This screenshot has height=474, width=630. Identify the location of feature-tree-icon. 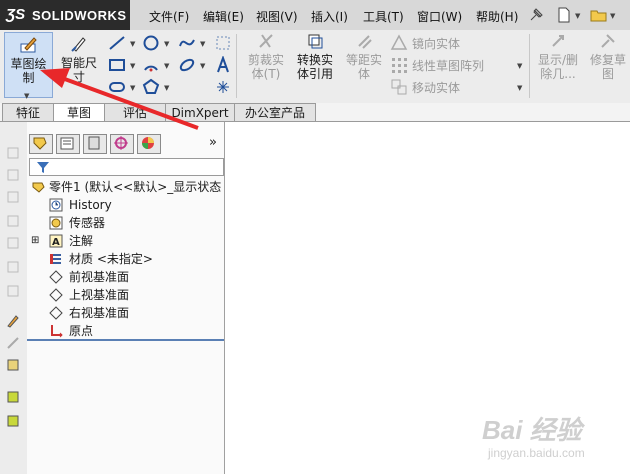
(40, 143).